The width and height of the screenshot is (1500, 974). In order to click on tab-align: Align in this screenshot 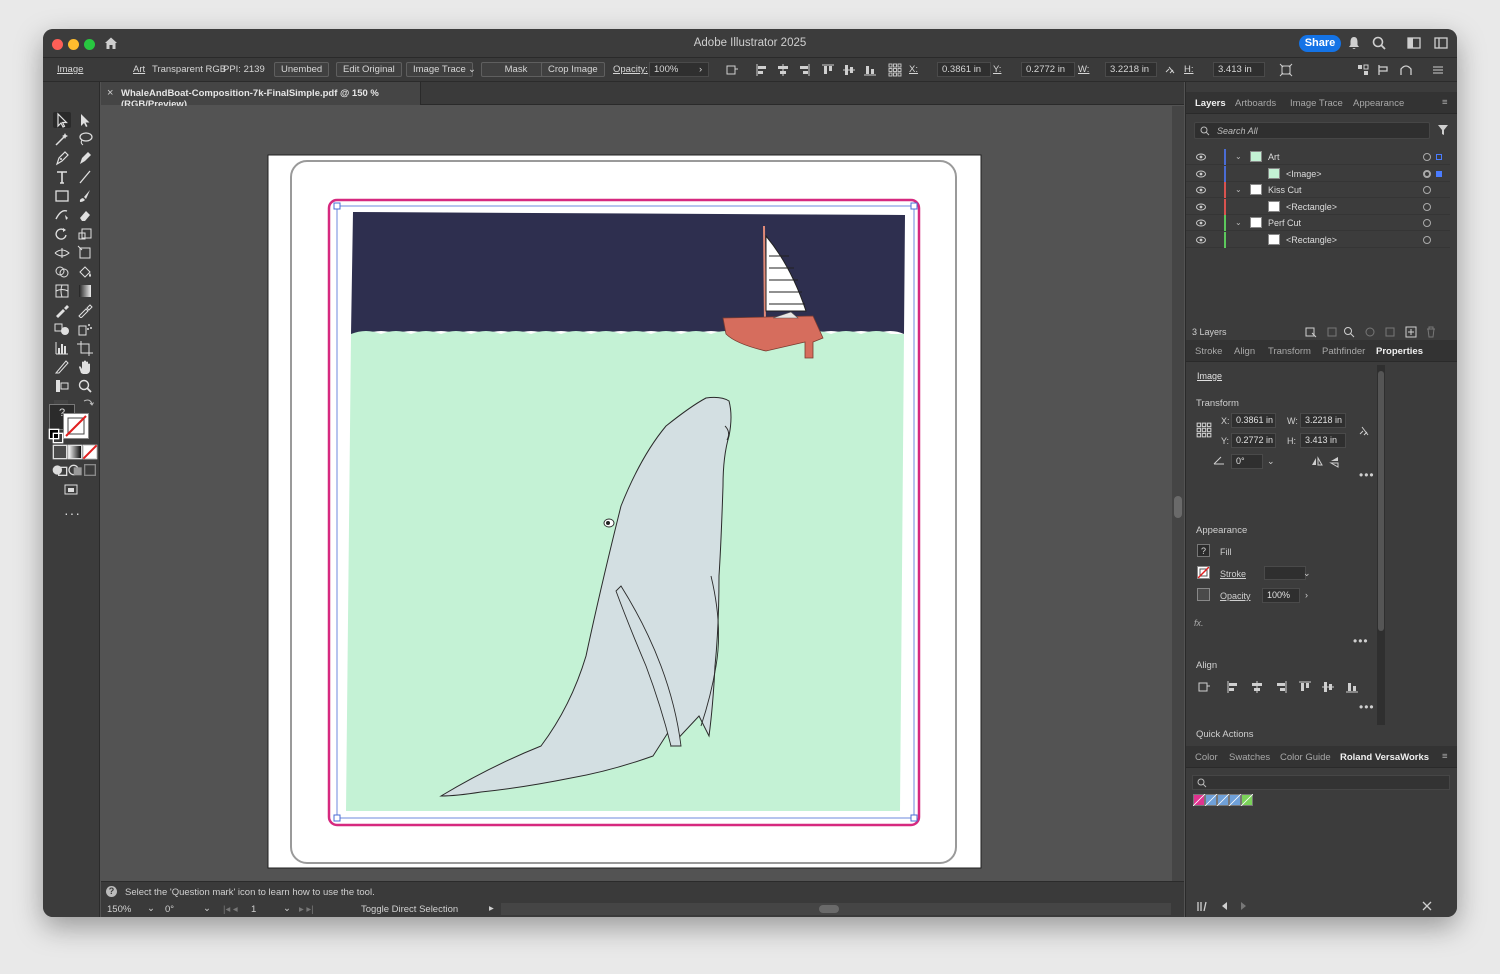, I will do `click(1244, 351)`.